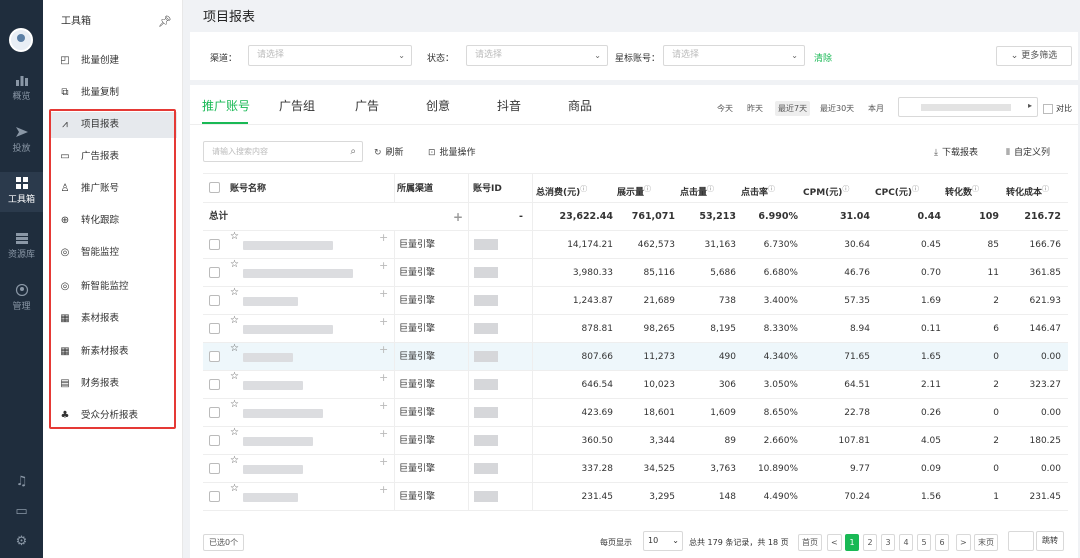  Describe the element at coordinates (1034, 56) in the screenshot. I see `more-filters-button: ⌄ 更多筛选` at that location.